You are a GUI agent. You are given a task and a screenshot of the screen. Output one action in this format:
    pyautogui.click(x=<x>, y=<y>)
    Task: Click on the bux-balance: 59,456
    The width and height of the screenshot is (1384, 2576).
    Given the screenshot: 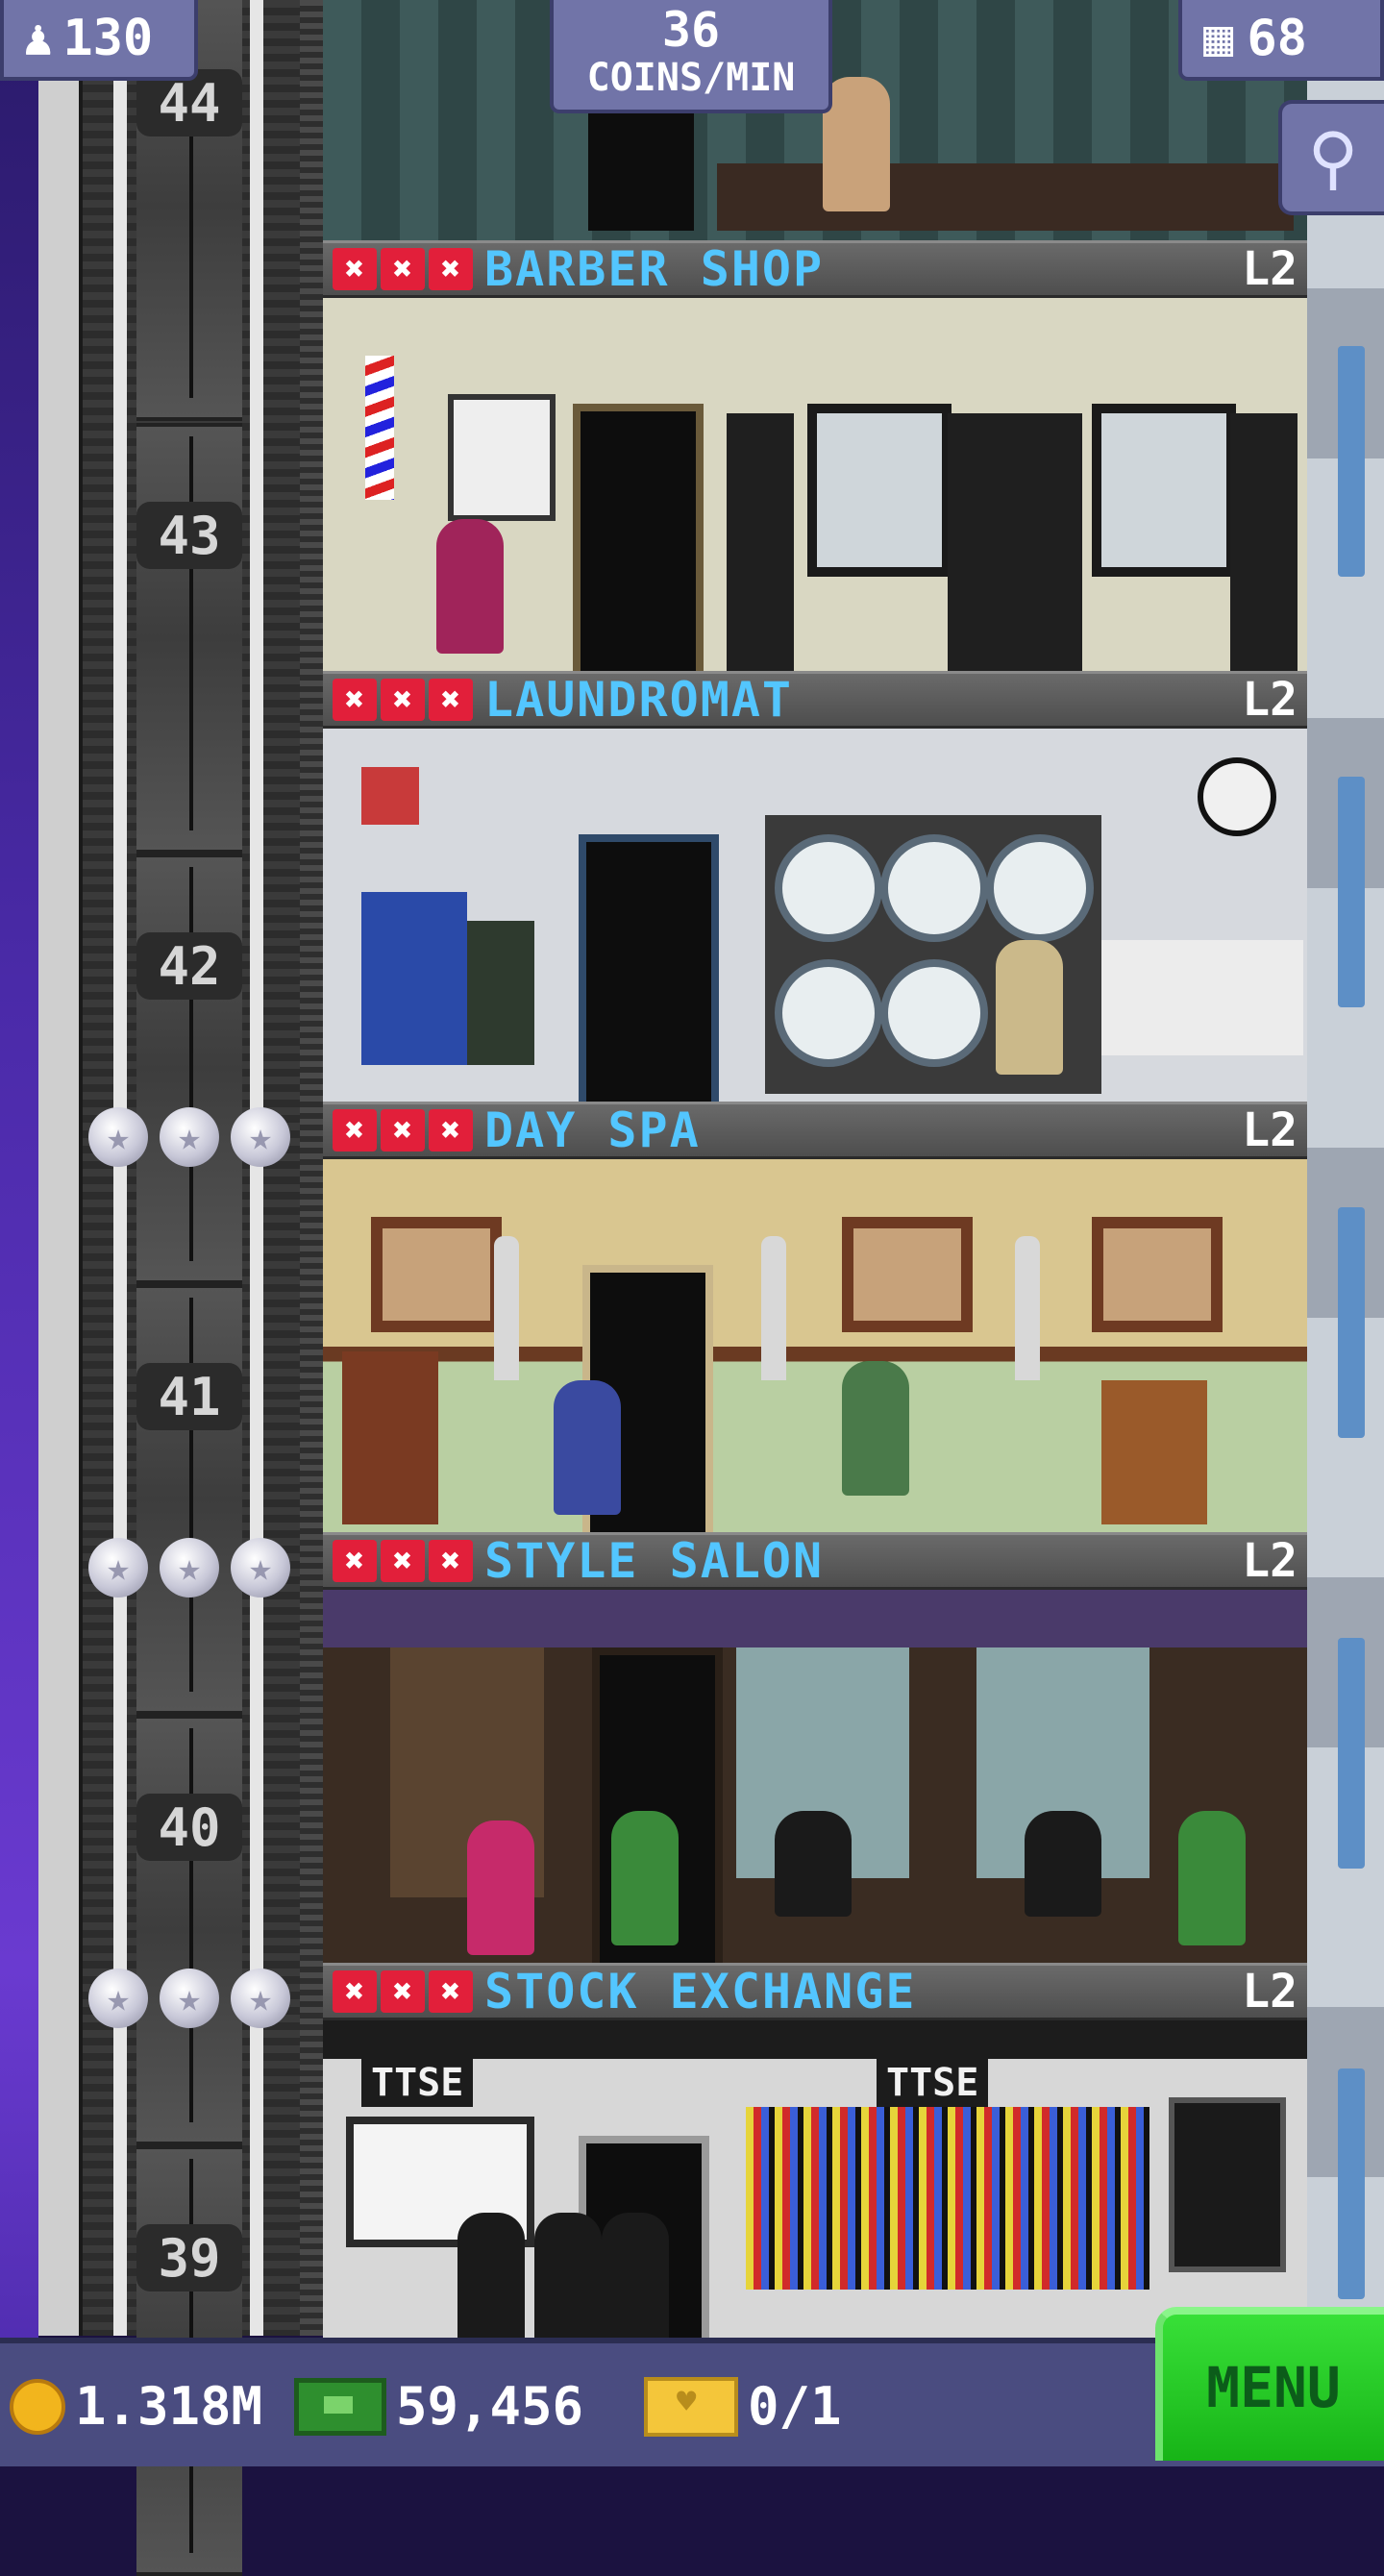 What is the action you would take?
    pyautogui.click(x=438, y=2406)
    